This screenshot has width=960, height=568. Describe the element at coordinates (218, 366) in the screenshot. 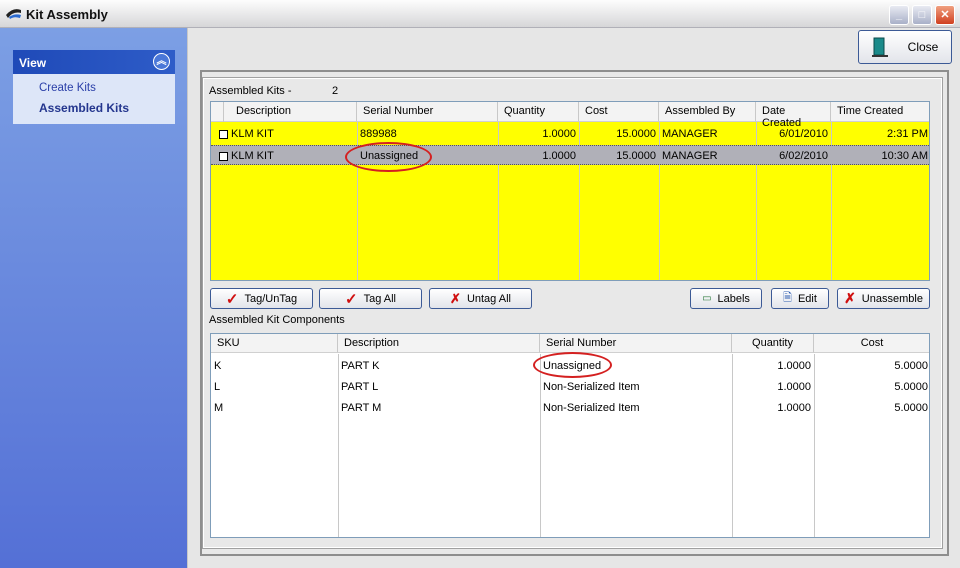

I see `cell-sku: K` at that location.